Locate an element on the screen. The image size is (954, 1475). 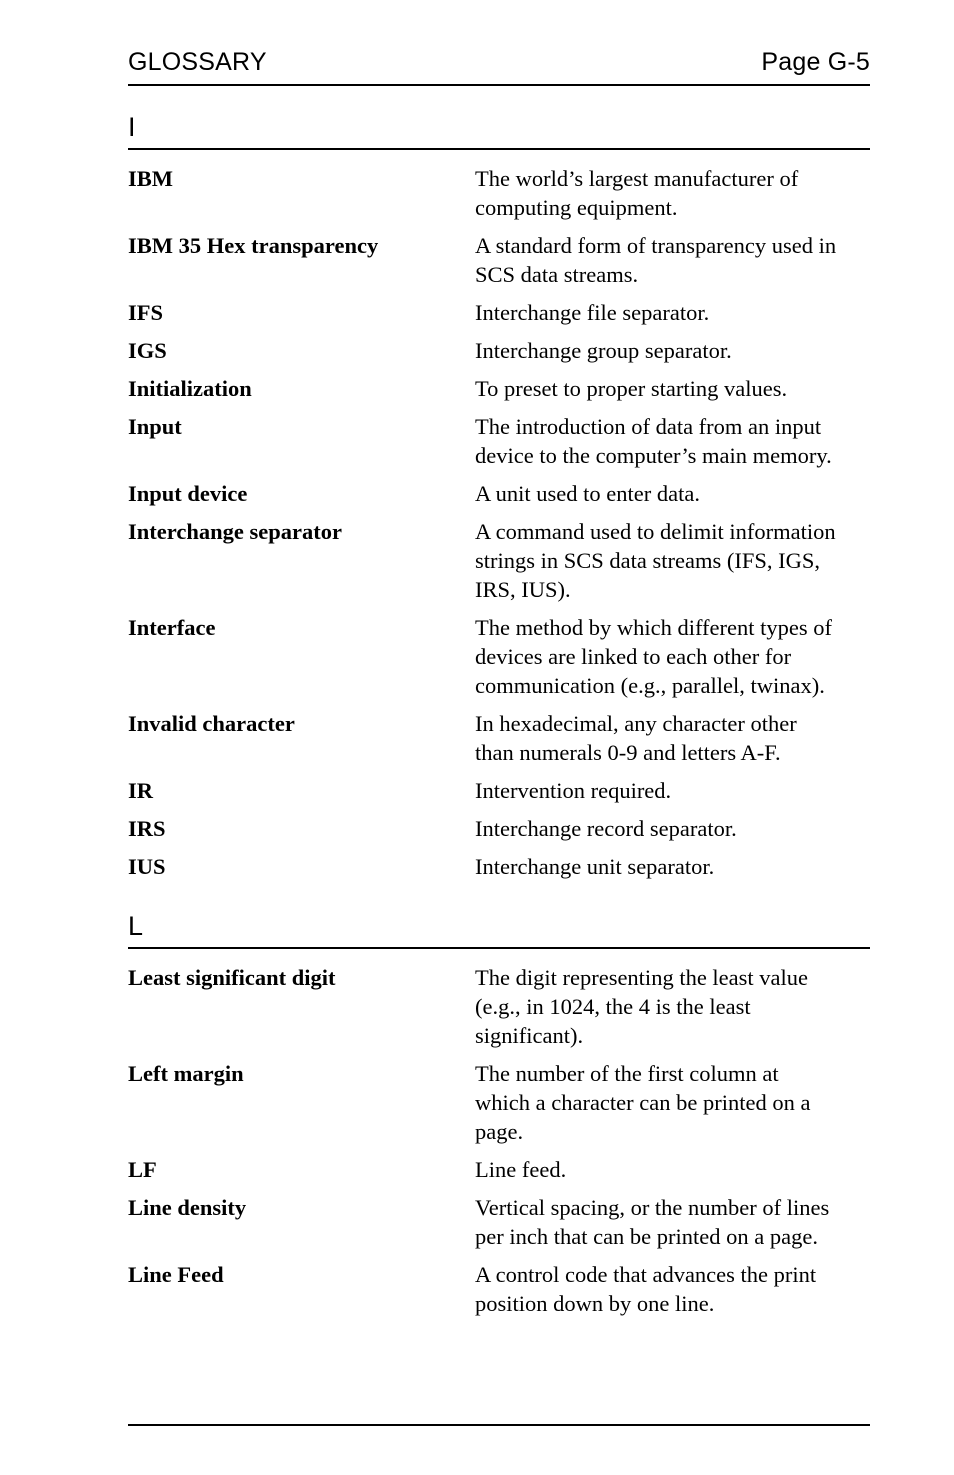
definition-line: than numerals 0-9 and letters A-F. is located at coordinates (628, 752).